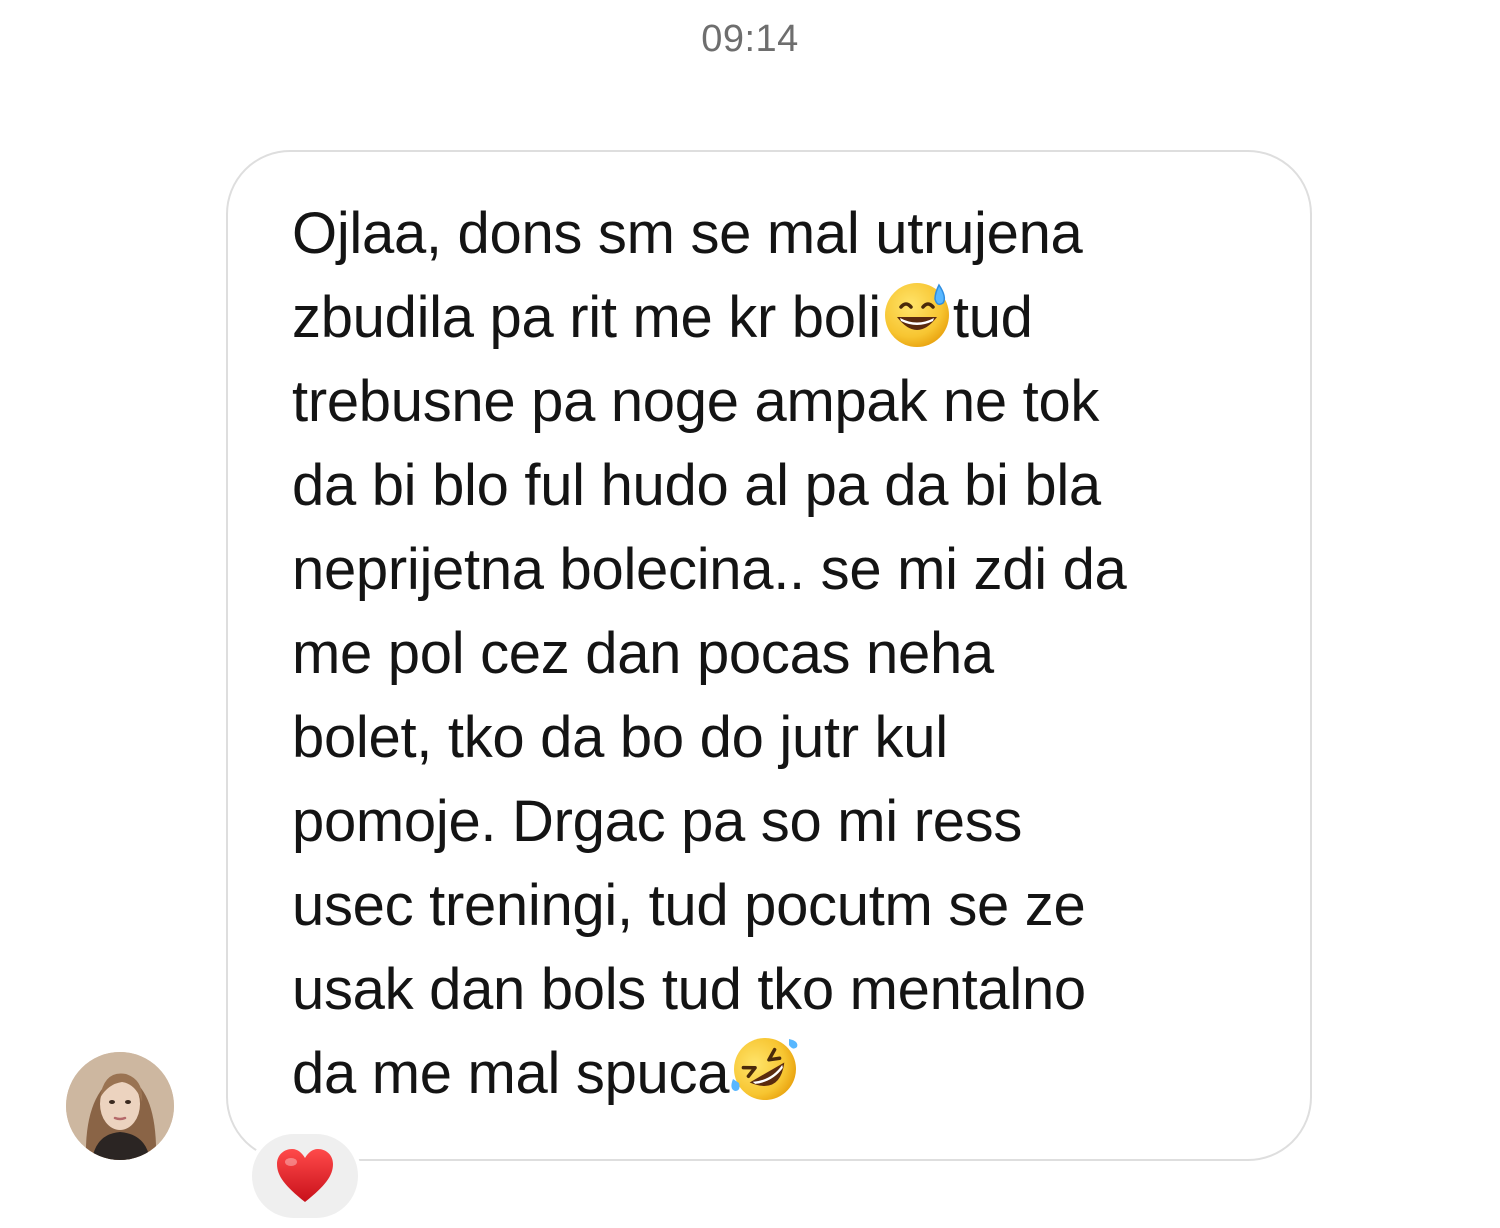 The height and width of the screenshot is (1228, 1500). What do you see at coordinates (586, 317) in the screenshot?
I see `message-line: zbudila pa rit me kr boli` at bounding box center [586, 317].